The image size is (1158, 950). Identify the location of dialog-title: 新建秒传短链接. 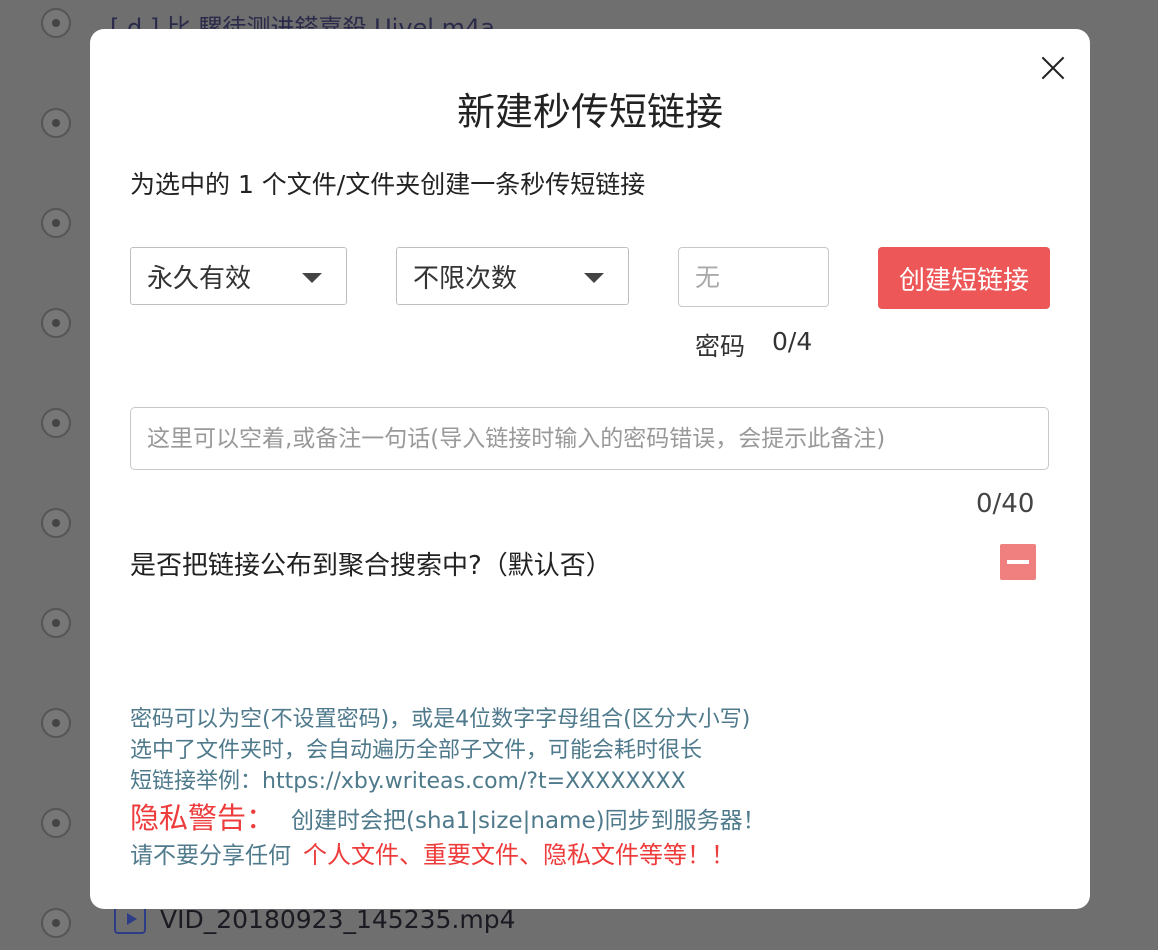
(589, 112).